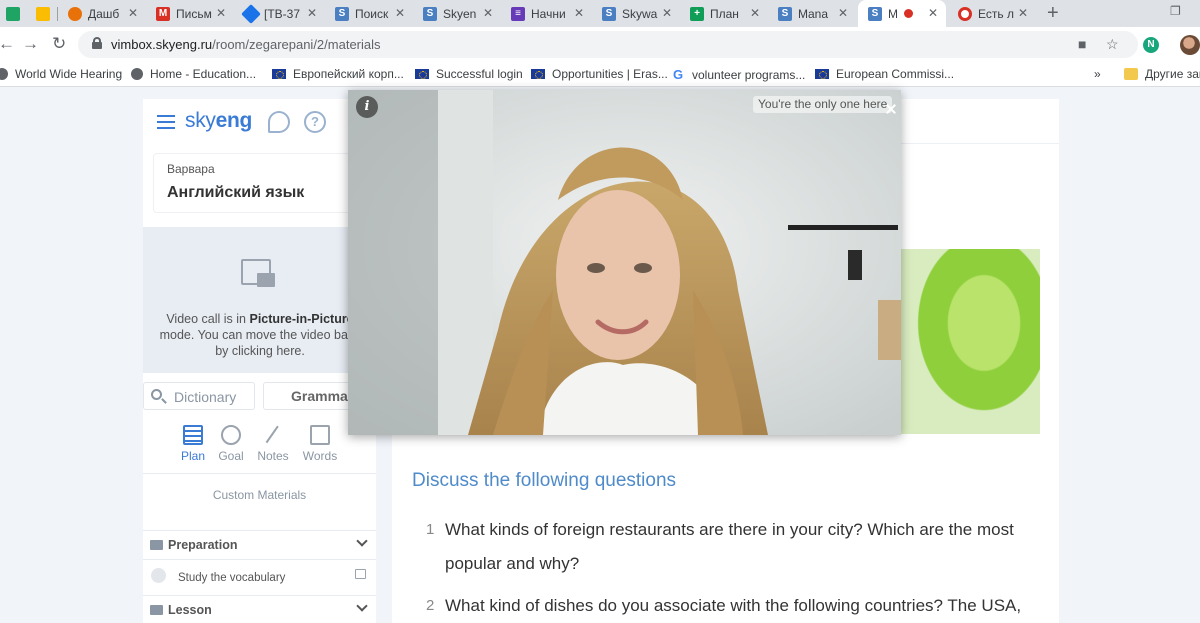  Describe the element at coordinates (236, 192) in the screenshot. I see `course-name: Английский язык` at that location.